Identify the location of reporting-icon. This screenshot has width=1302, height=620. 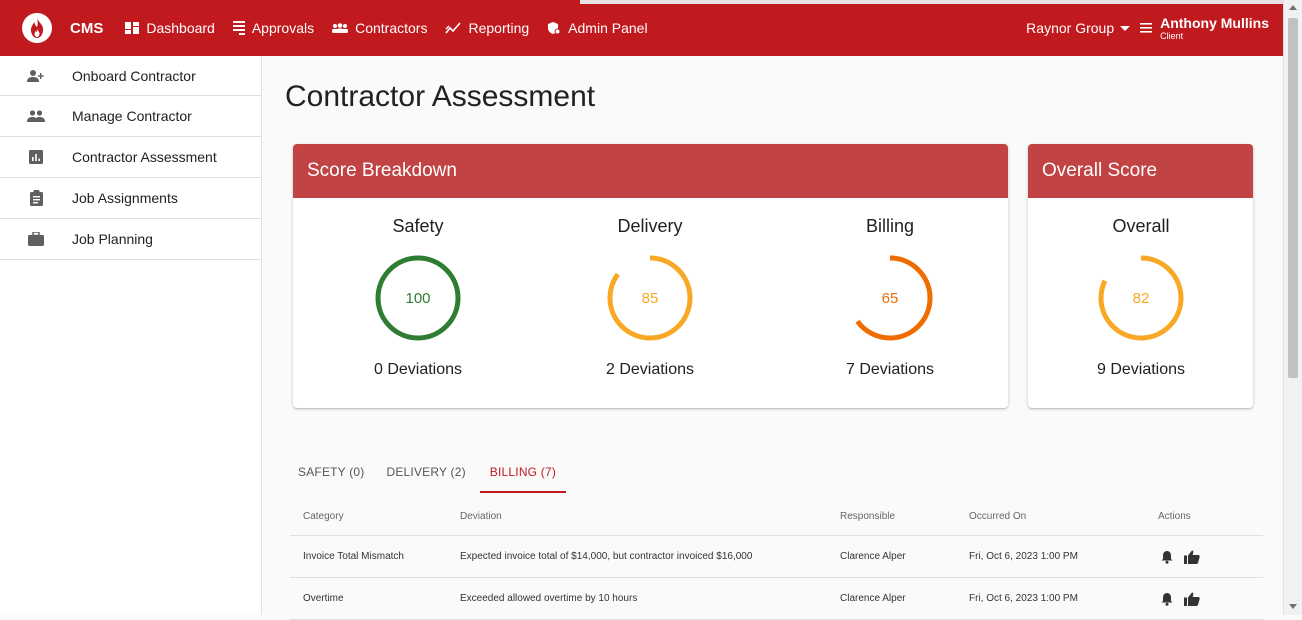
(453, 28).